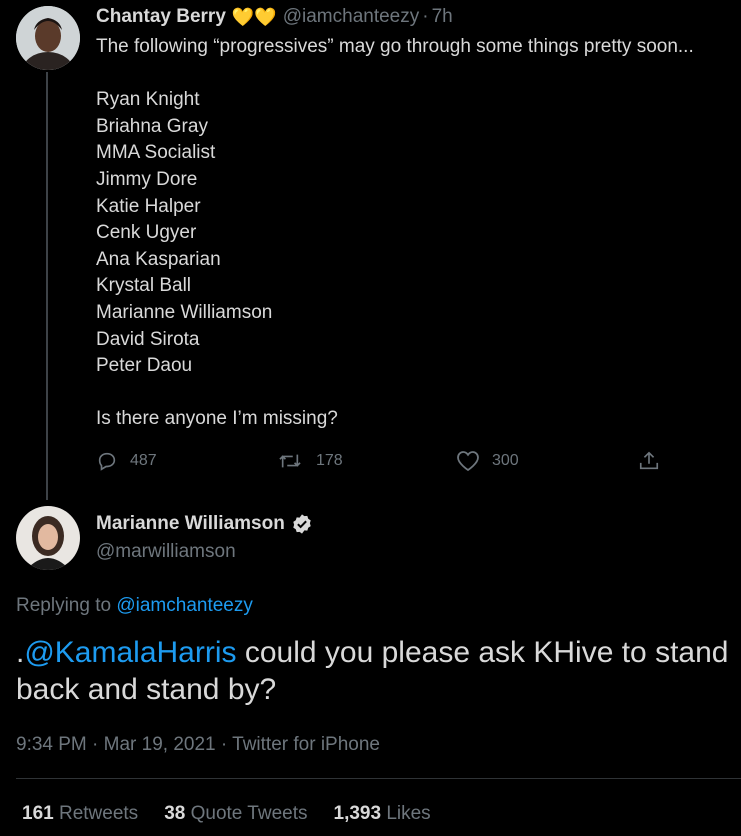 The image size is (741, 836). What do you see at coordinates (505, 460) in the screenshot?
I see `like-count: 300` at bounding box center [505, 460].